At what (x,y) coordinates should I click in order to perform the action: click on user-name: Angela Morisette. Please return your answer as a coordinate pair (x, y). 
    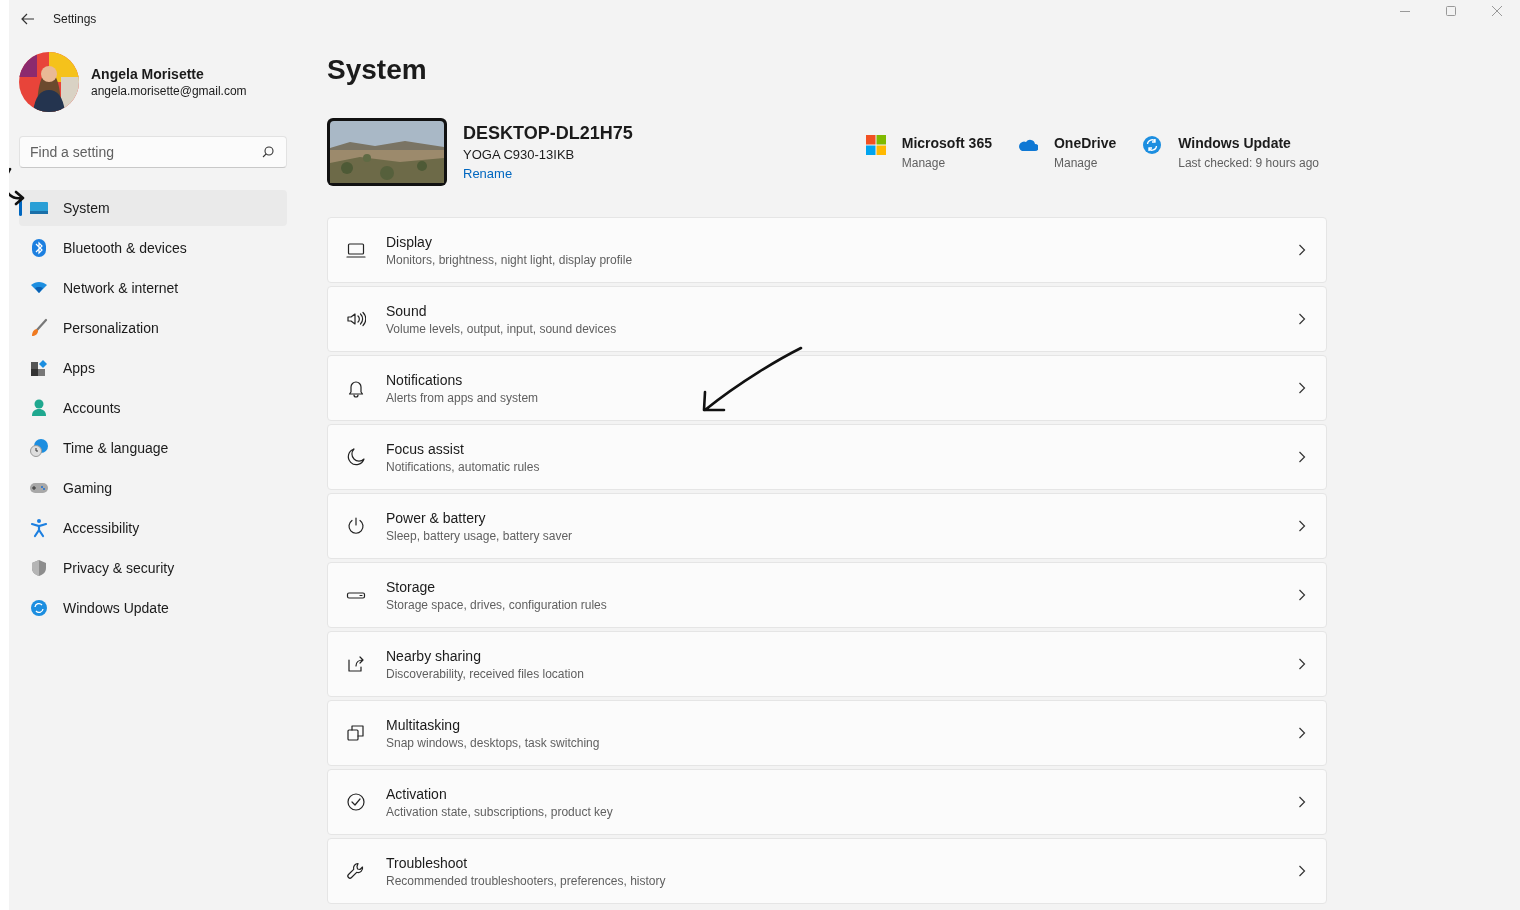
    Looking at the image, I should click on (148, 74).